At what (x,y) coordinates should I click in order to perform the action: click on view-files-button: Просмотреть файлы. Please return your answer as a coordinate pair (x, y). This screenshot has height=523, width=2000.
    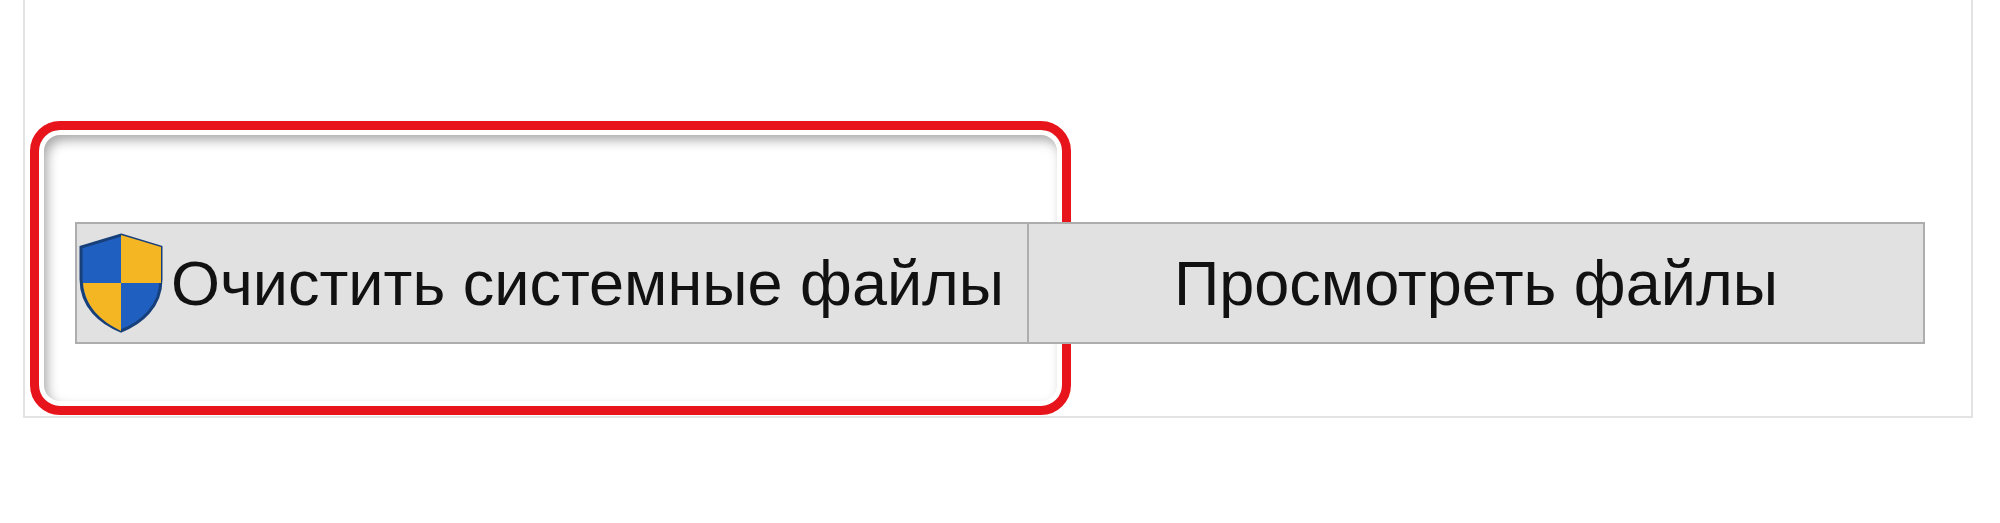
    Looking at the image, I should click on (1477, 283).